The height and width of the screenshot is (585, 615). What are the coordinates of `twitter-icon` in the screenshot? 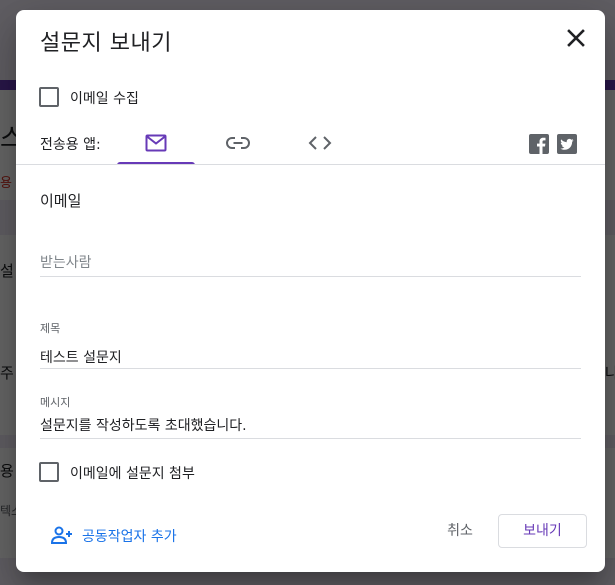 It's located at (567, 144).